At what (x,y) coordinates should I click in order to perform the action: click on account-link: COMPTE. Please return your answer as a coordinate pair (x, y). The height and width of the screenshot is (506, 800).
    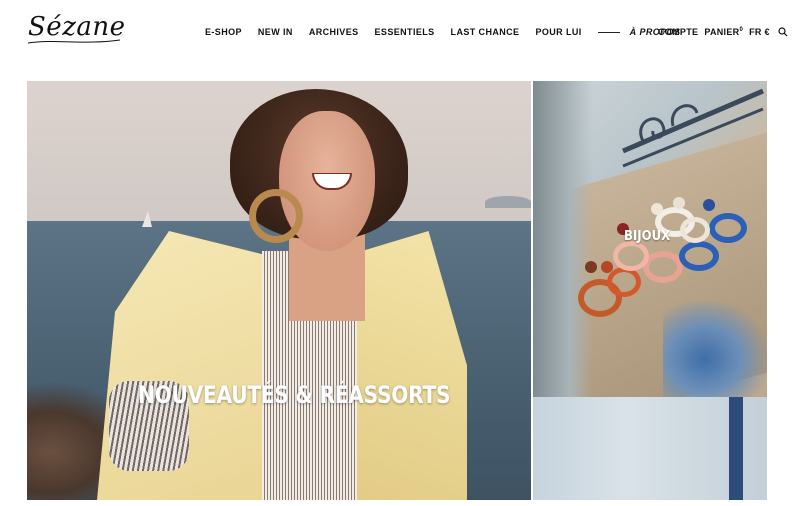
    Looking at the image, I should click on (678, 32).